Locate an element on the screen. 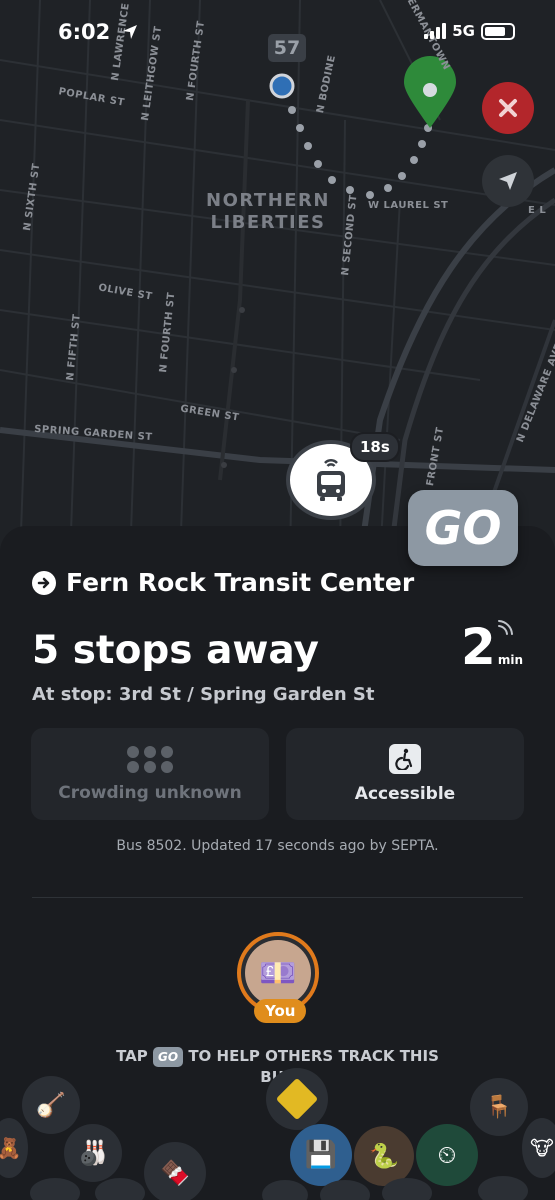 Image resolution: width=555 pixels, height=1200 pixels. rider-avatar: 🪑 is located at coordinates (499, 1107).